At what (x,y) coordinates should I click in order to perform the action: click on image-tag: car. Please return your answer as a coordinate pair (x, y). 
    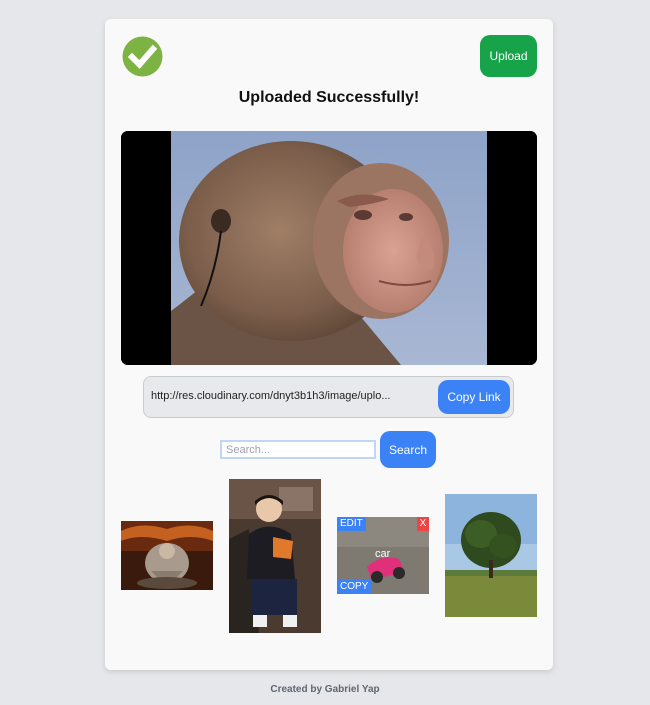
    Looking at the image, I should click on (383, 554).